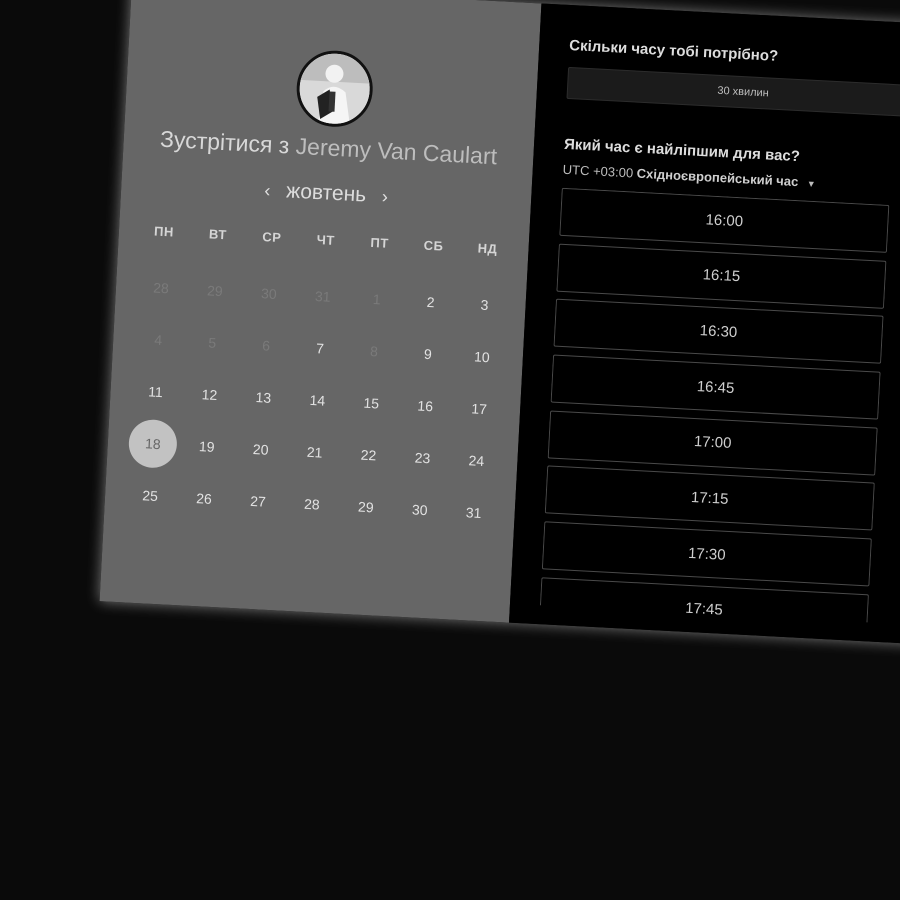 Image resolution: width=900 pixels, height=900 pixels. I want to click on calendar-day-label: 10, so click(482, 357).